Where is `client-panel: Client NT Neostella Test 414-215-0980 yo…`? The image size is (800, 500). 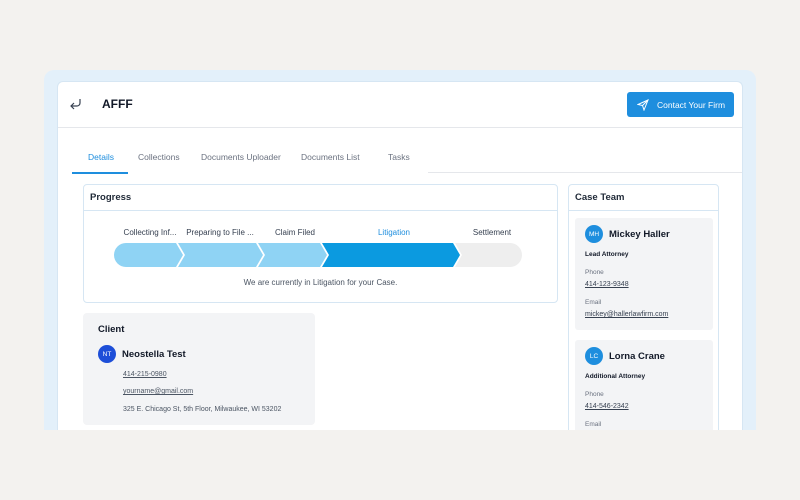
client-panel: Client NT Neostella Test 414-215-0980 yo… is located at coordinates (199, 369).